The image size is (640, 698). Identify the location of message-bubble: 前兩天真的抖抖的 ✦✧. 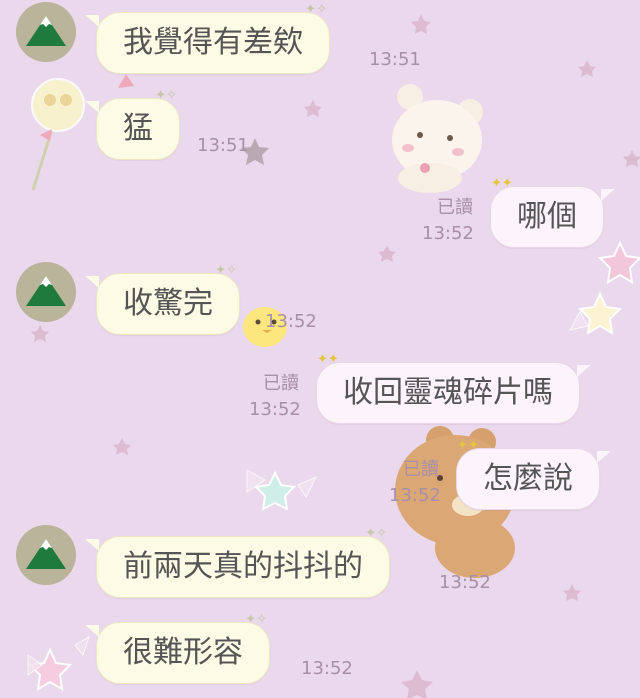
(237, 562).